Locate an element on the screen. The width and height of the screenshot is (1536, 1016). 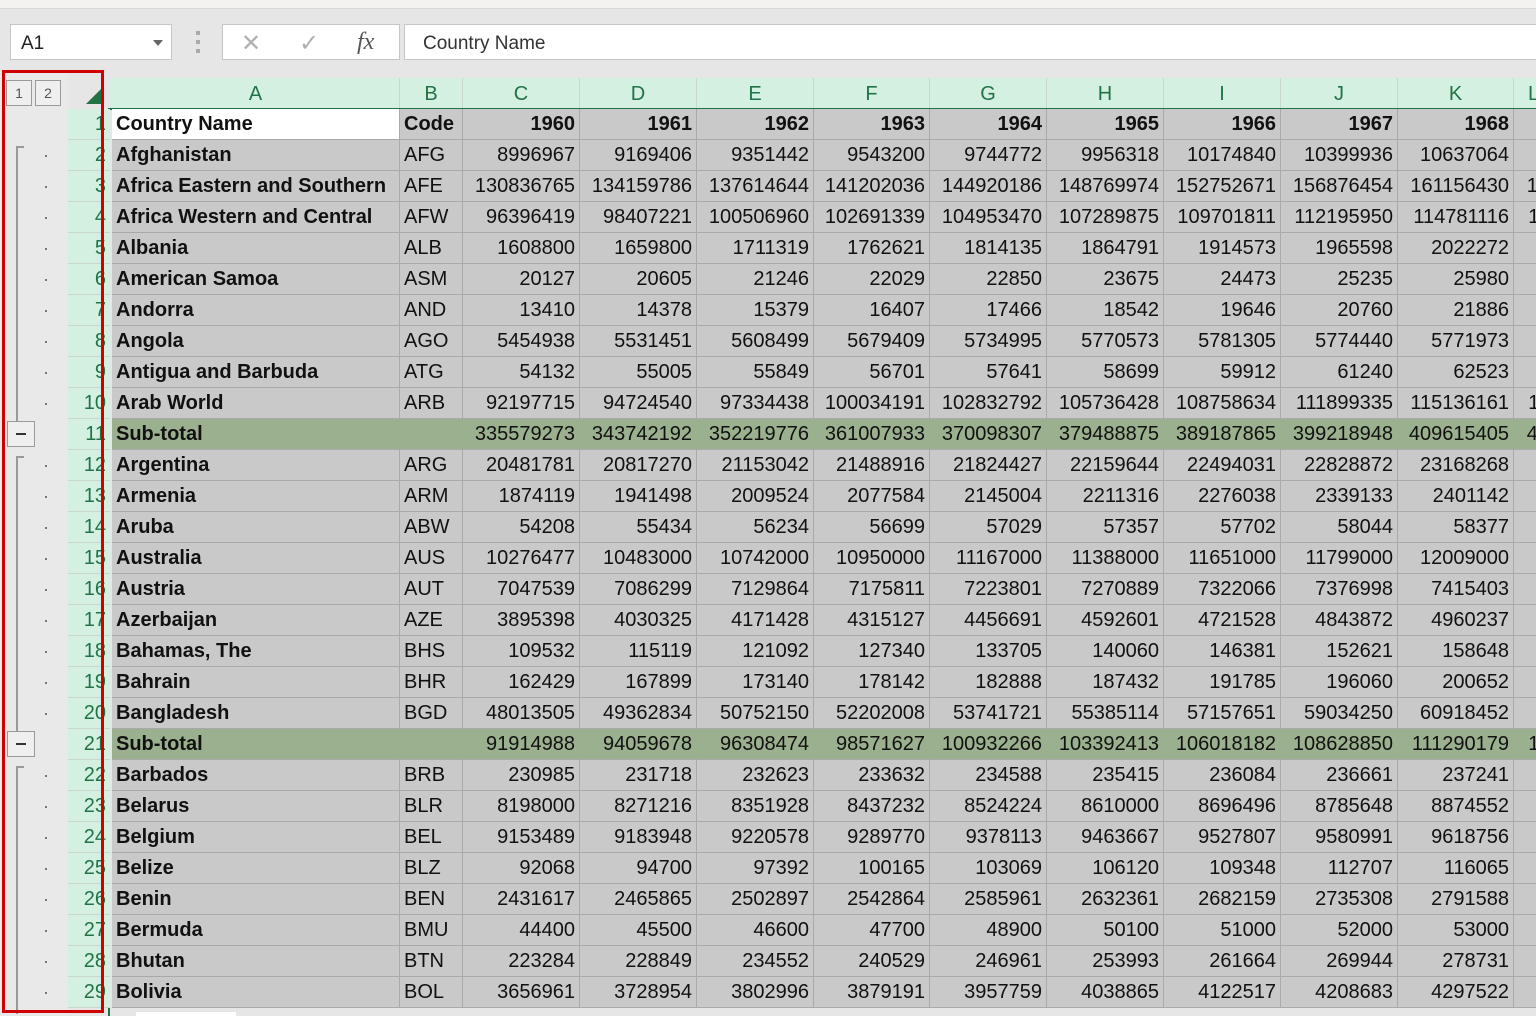
cell-c: 8996967 is located at coordinates (521, 155).